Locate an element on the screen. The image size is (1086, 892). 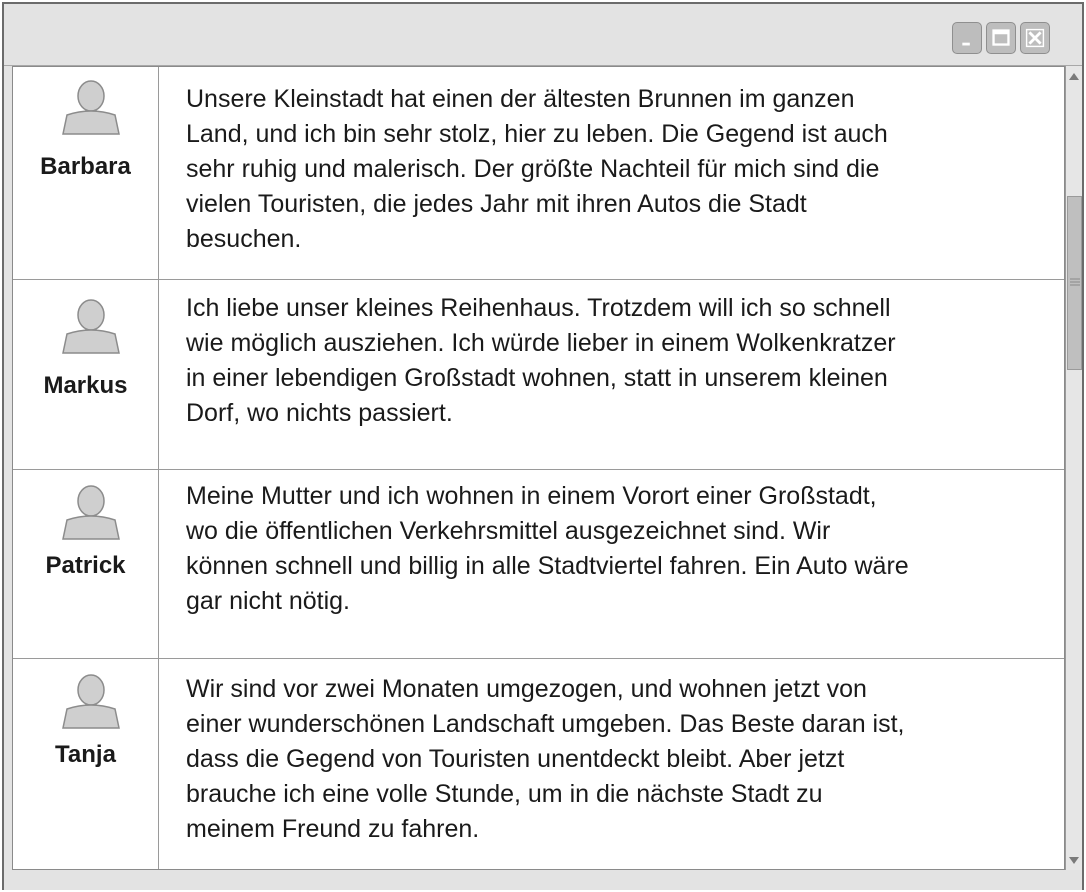
maximize-icon is located at coordinates (1001, 37).